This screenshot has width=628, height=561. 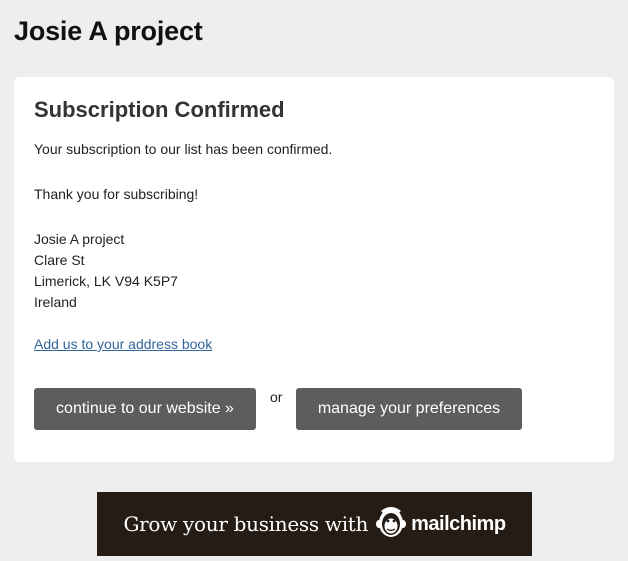 I want to click on mailchimp-banner: Grow your business with mailchimp, so click(x=314, y=524).